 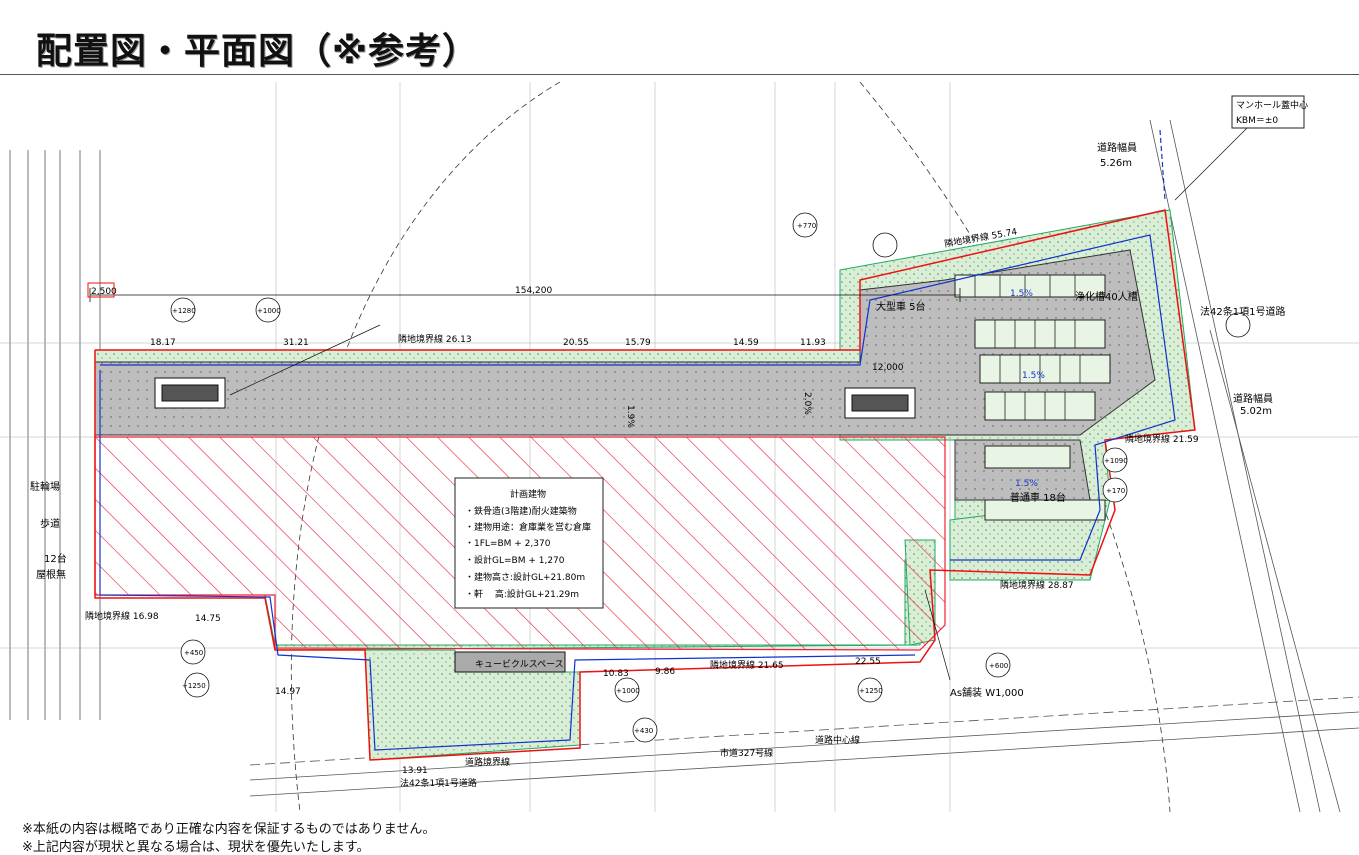 I want to click on segment-6: 14.75, so click(x=208, y=619).